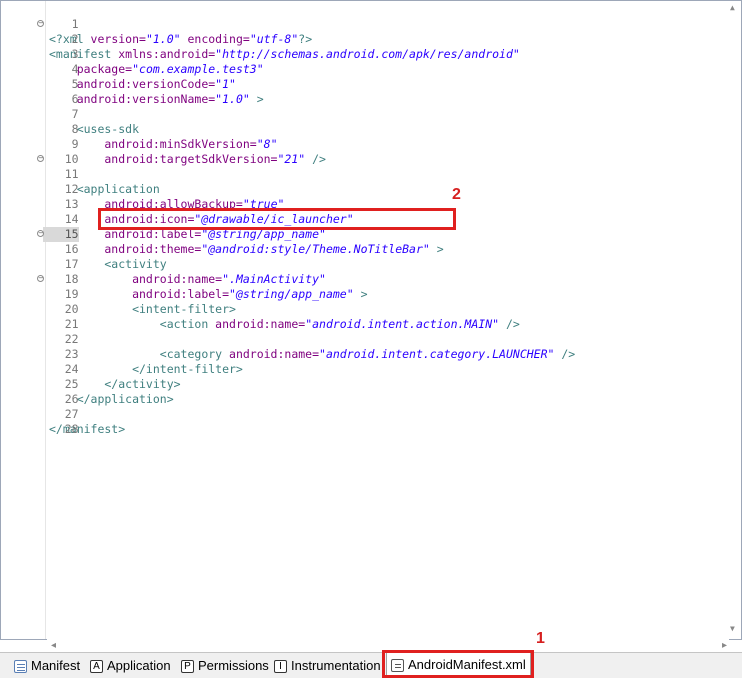 The width and height of the screenshot is (742, 678). Describe the element at coordinates (724, 645) in the screenshot. I see `scroll-right-icon: ▸` at that location.